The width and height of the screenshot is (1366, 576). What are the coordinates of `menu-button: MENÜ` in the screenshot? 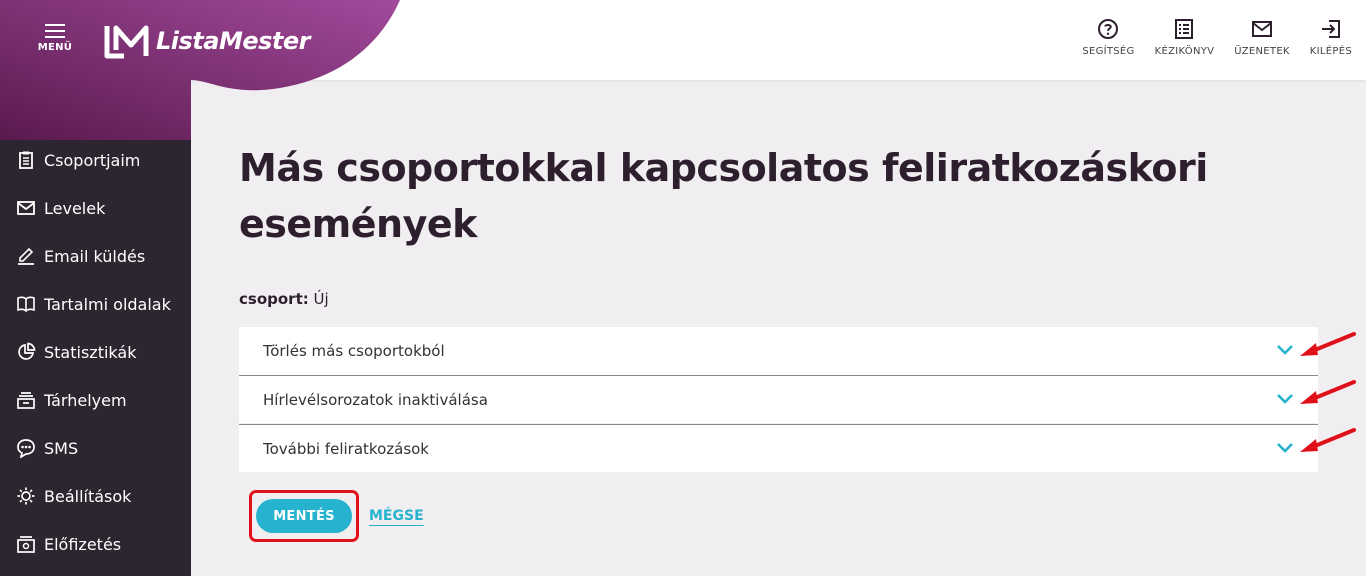 It's located at (55, 44).